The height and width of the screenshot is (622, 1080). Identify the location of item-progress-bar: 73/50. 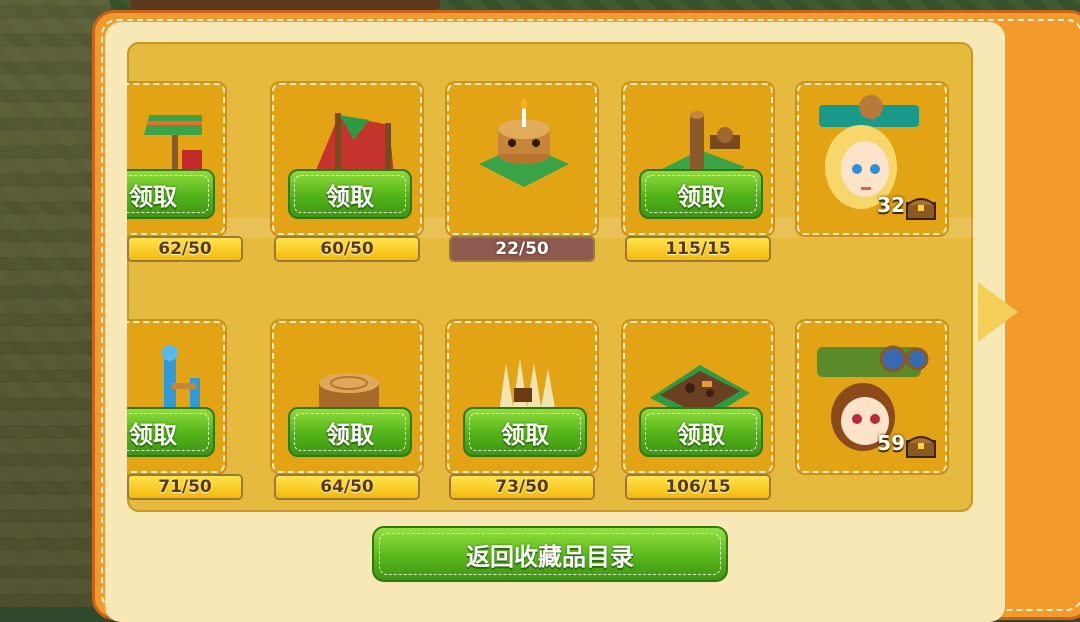
(522, 487).